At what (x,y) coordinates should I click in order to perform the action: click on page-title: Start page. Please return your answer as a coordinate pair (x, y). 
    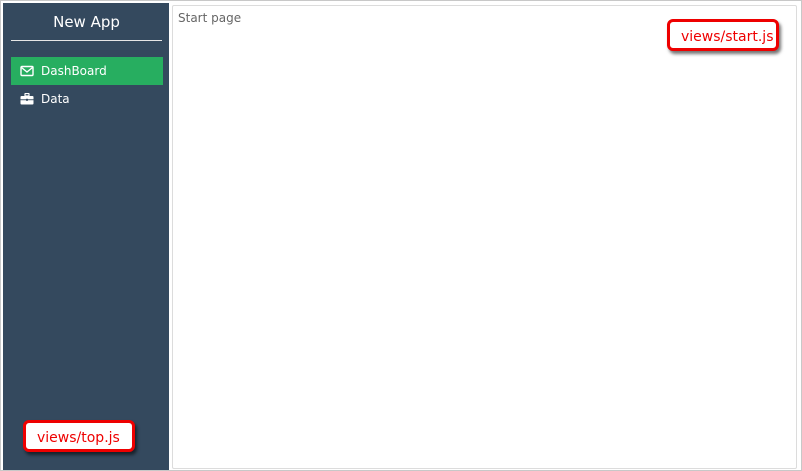
    Looking at the image, I should click on (210, 18).